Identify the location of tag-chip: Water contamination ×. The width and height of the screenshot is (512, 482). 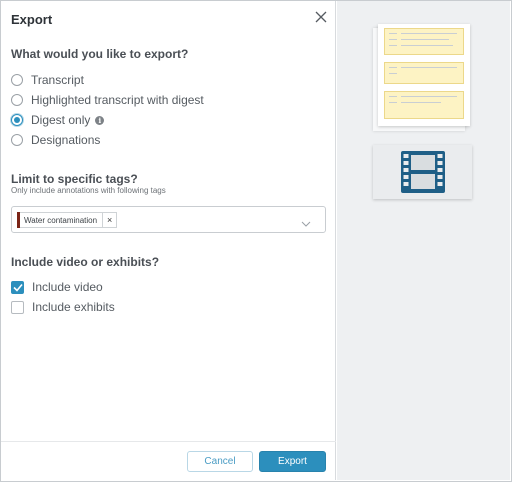
(67, 220).